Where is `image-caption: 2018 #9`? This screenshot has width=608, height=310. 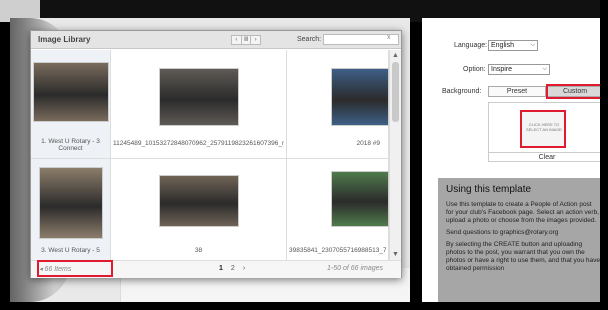
image-caption: 2018 #9 is located at coordinates (368, 143).